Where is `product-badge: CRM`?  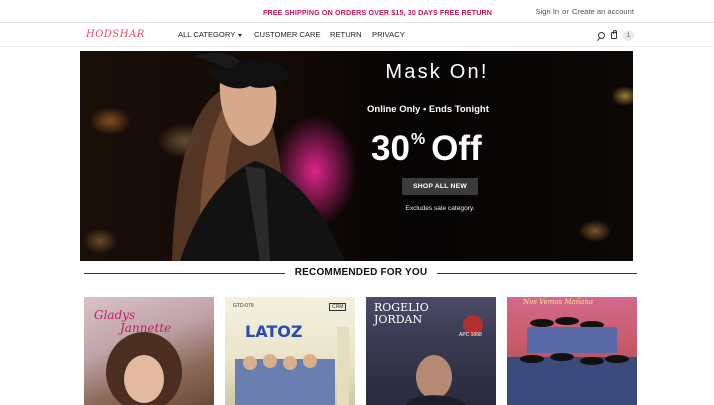 product-badge: CRM is located at coordinates (338, 307).